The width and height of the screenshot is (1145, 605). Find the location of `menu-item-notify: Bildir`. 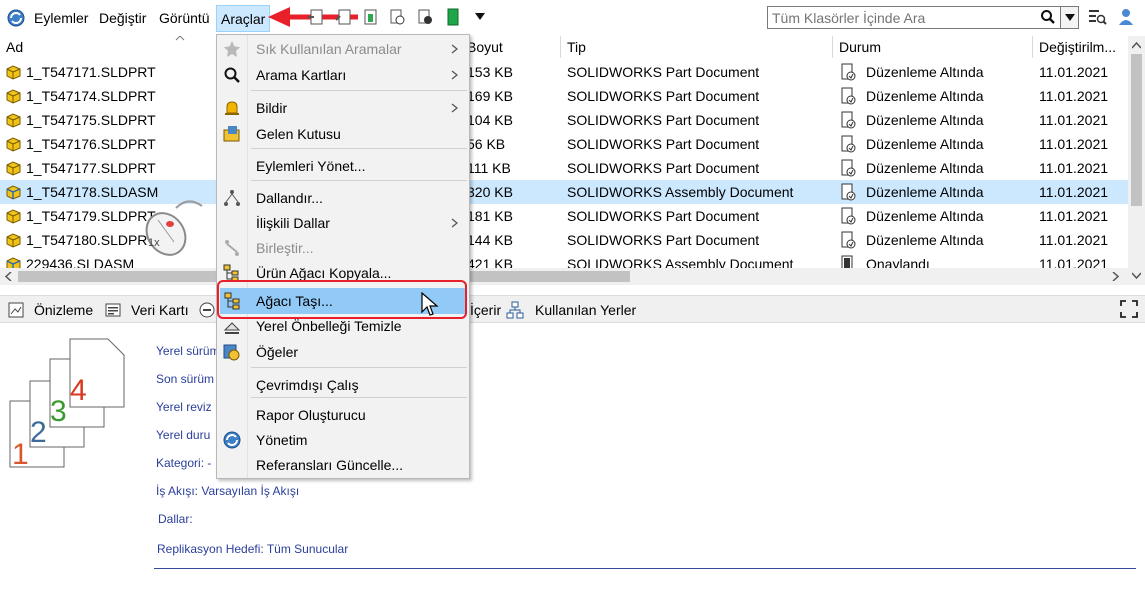

menu-item-notify: Bildir is located at coordinates (343, 108).